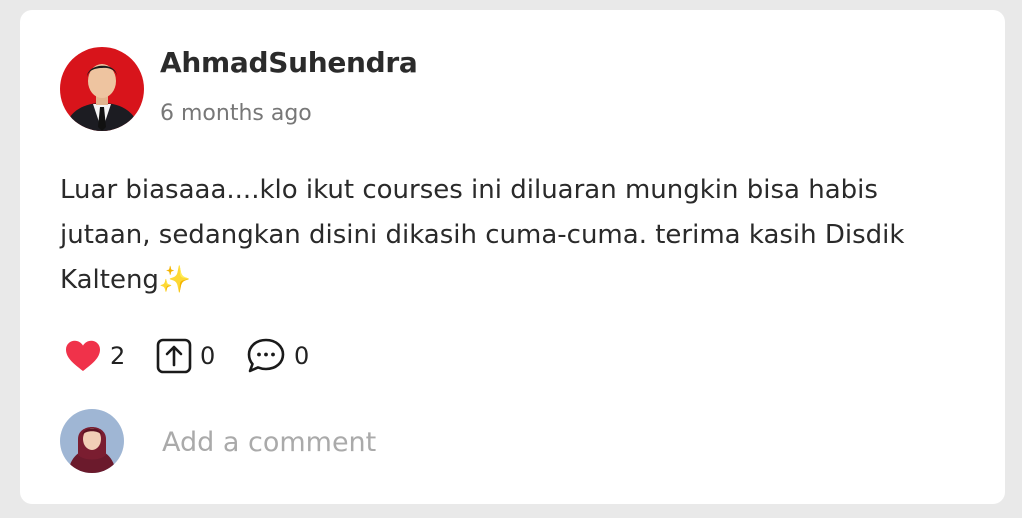 The height and width of the screenshot is (518, 1022). Describe the element at coordinates (208, 356) in the screenshot. I see `share-count: 0` at that location.